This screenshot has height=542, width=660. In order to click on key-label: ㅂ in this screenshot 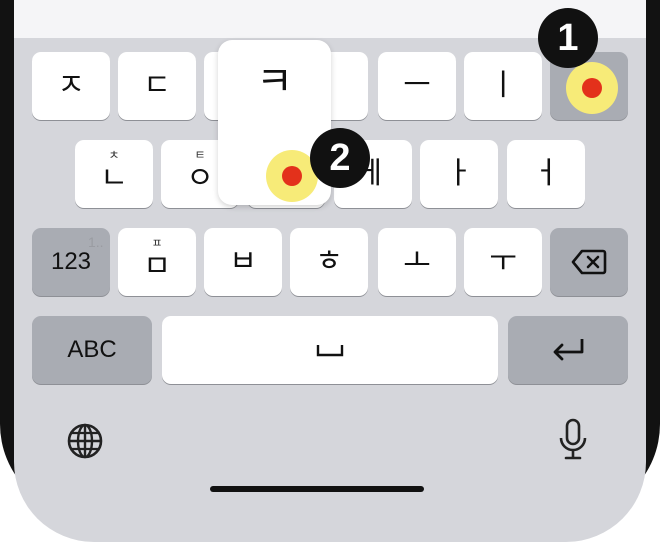, I will do `click(243, 261)`.